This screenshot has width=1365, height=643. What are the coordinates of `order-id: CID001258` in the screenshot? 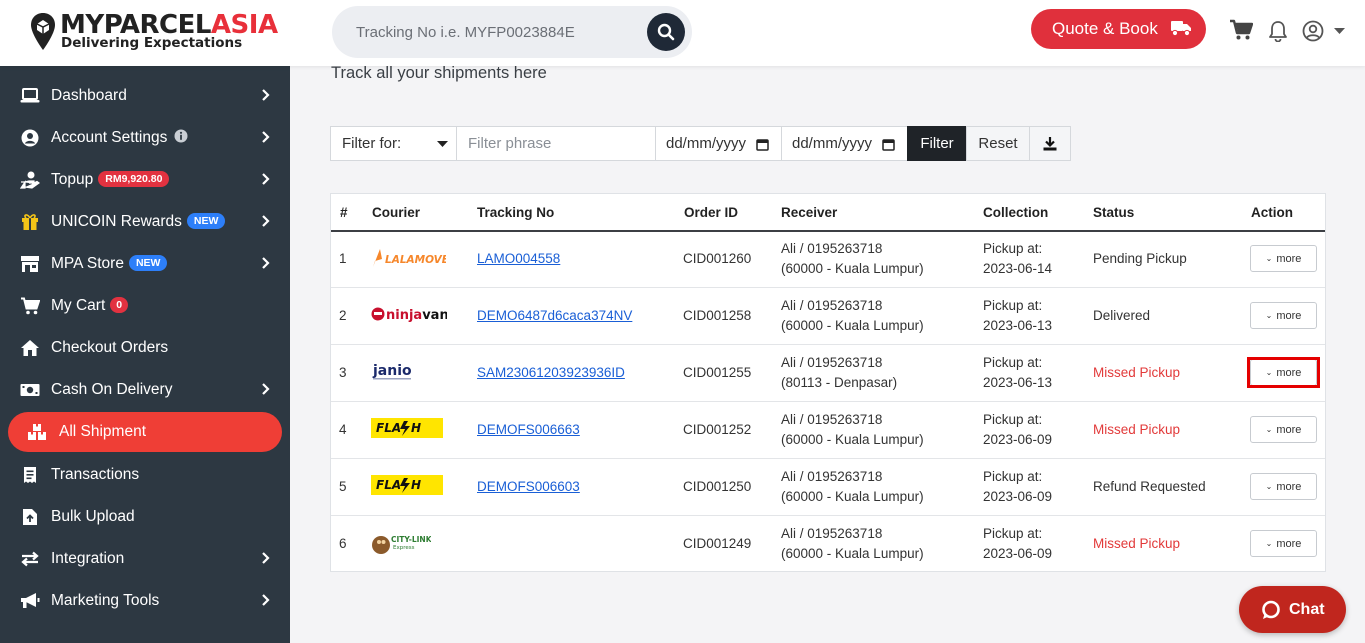 It's located at (717, 315).